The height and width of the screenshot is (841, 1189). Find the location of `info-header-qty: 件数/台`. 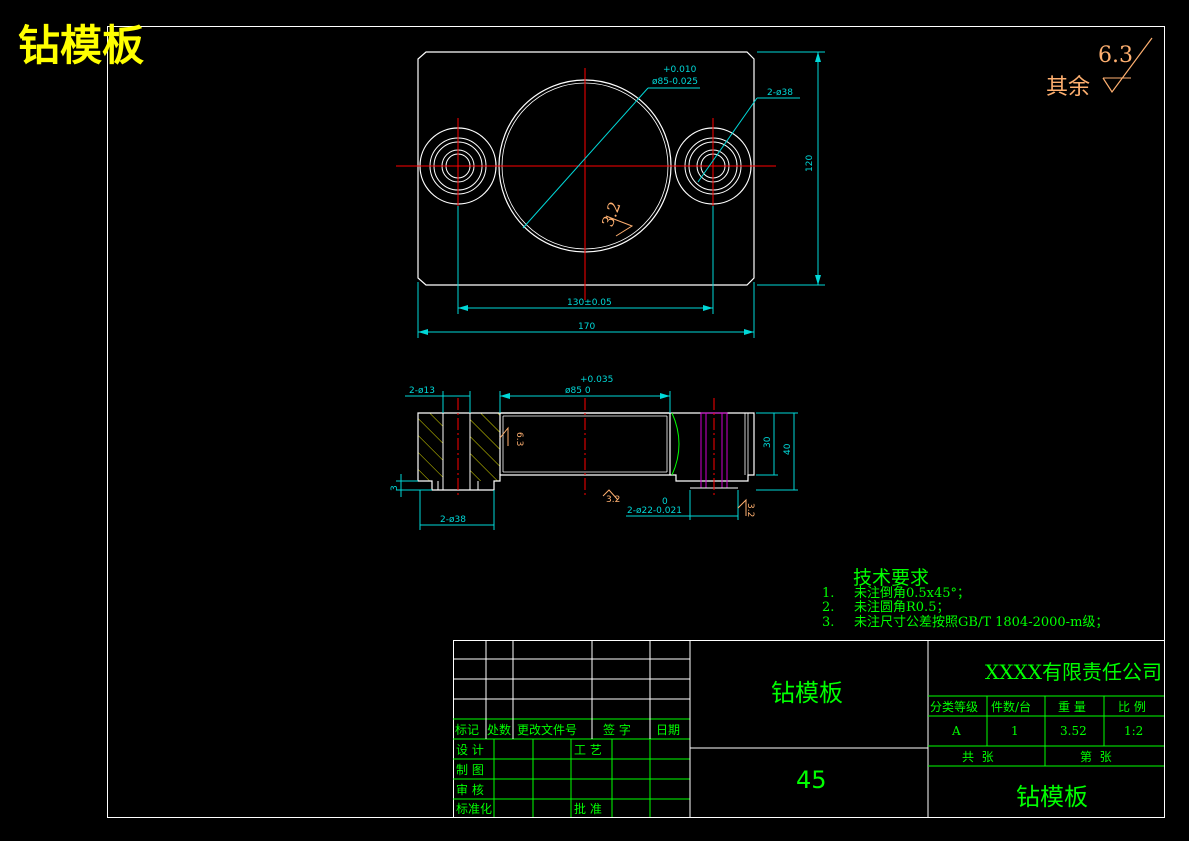

info-header-qty: 件数/台 is located at coordinates (1011, 706).